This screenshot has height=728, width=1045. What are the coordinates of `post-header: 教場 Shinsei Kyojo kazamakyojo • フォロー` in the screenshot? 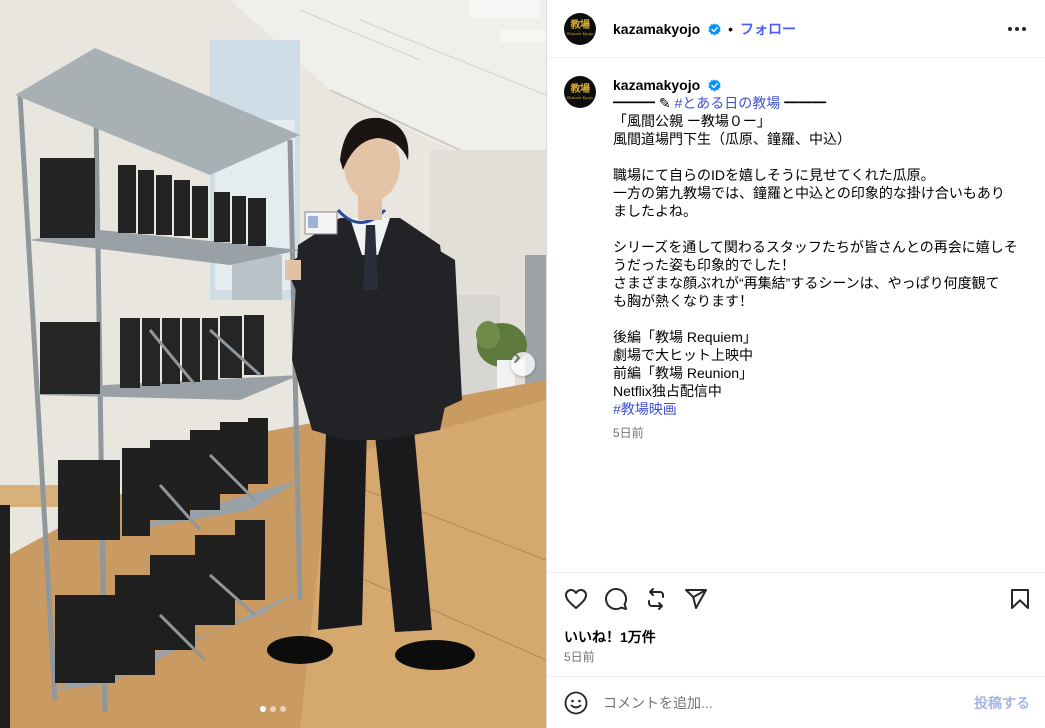 It's located at (796, 29).